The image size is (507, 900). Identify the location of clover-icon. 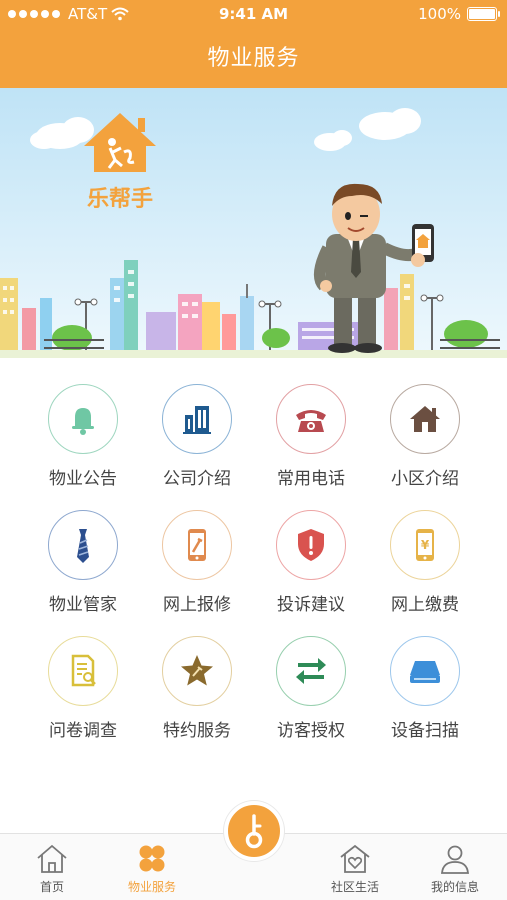
(152, 858).